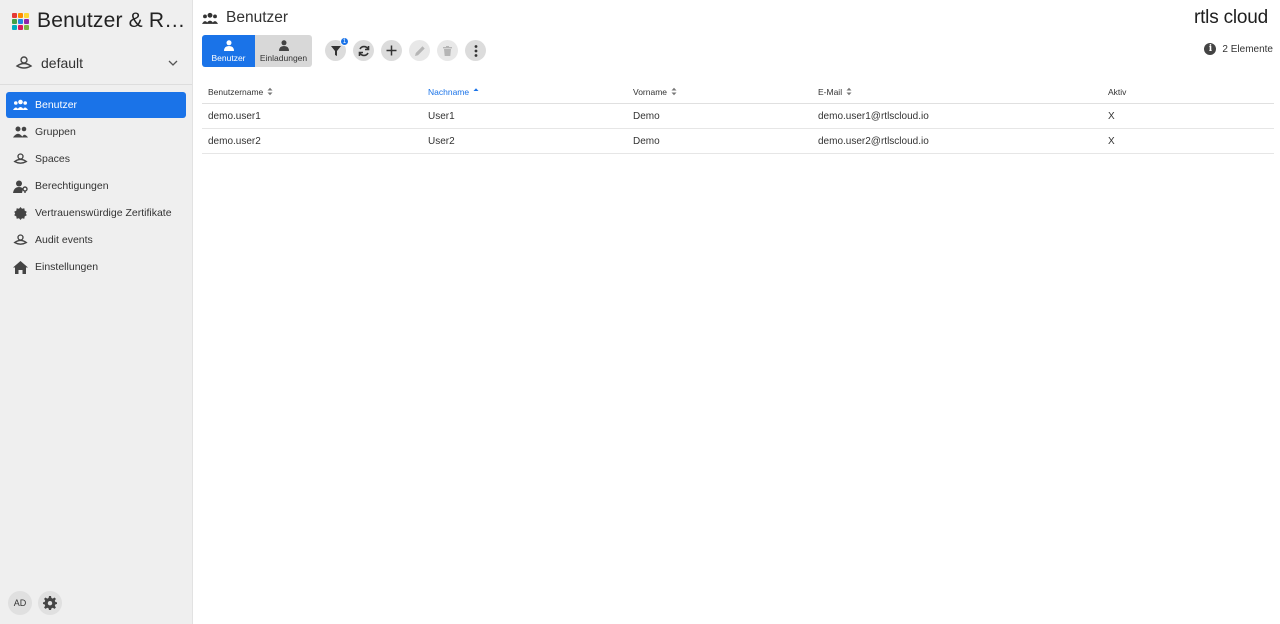  What do you see at coordinates (228, 57) in the screenshot?
I see `toggle-users-label: Benutzer` at bounding box center [228, 57].